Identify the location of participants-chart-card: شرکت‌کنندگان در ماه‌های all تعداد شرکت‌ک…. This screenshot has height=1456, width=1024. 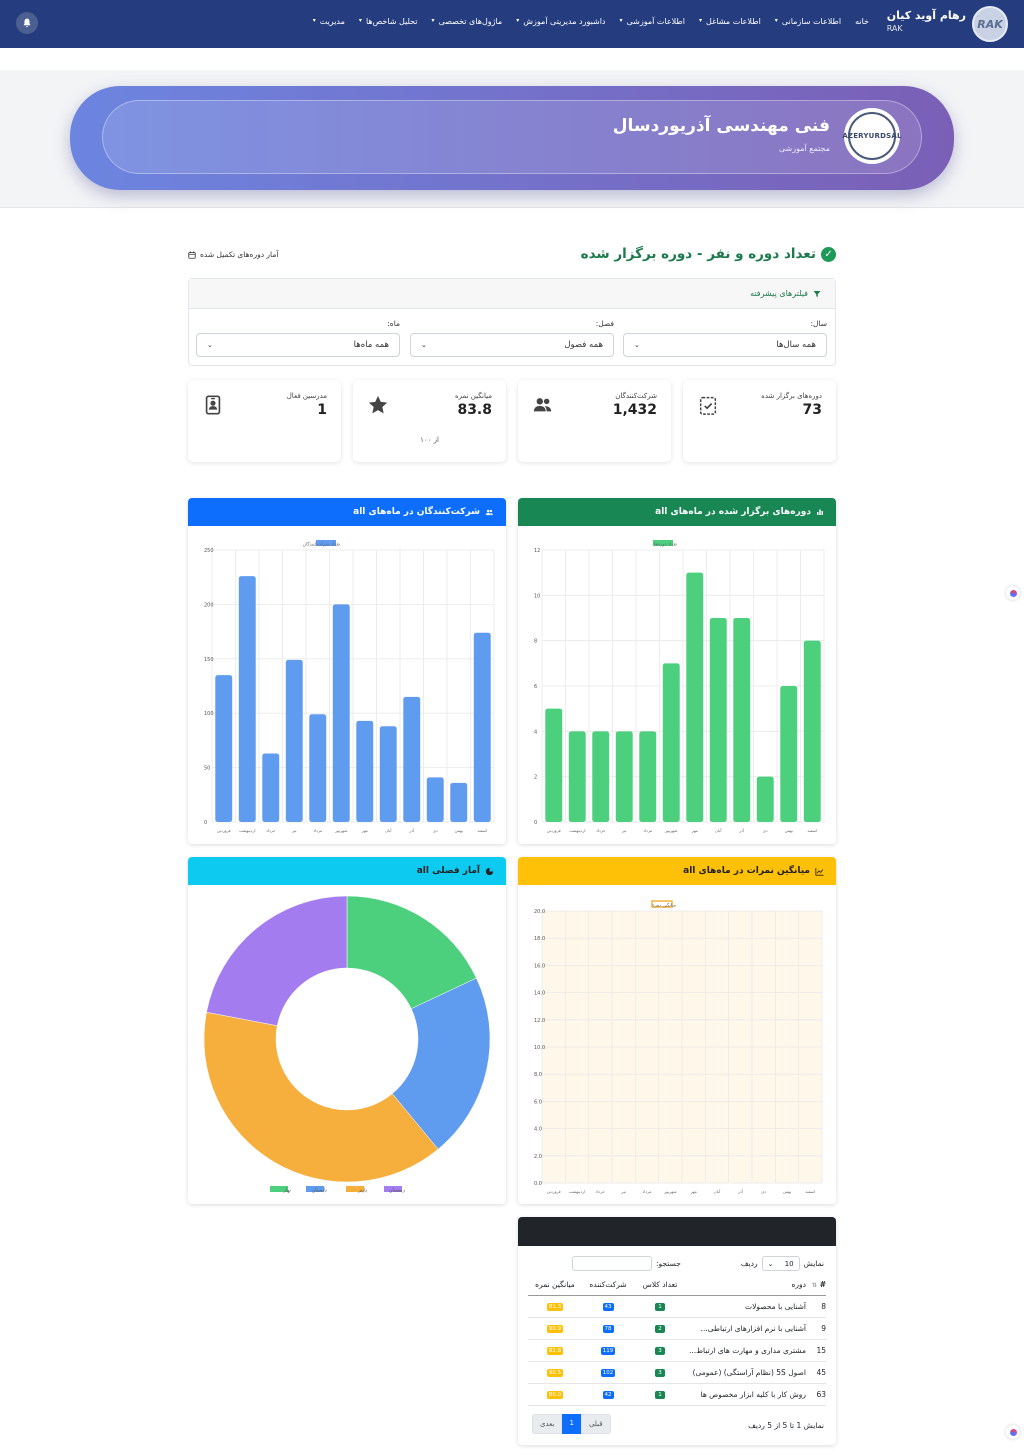
(347, 671).